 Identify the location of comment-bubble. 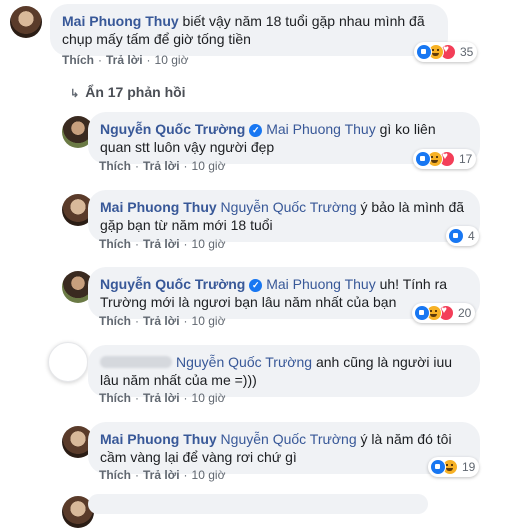
(258, 504).